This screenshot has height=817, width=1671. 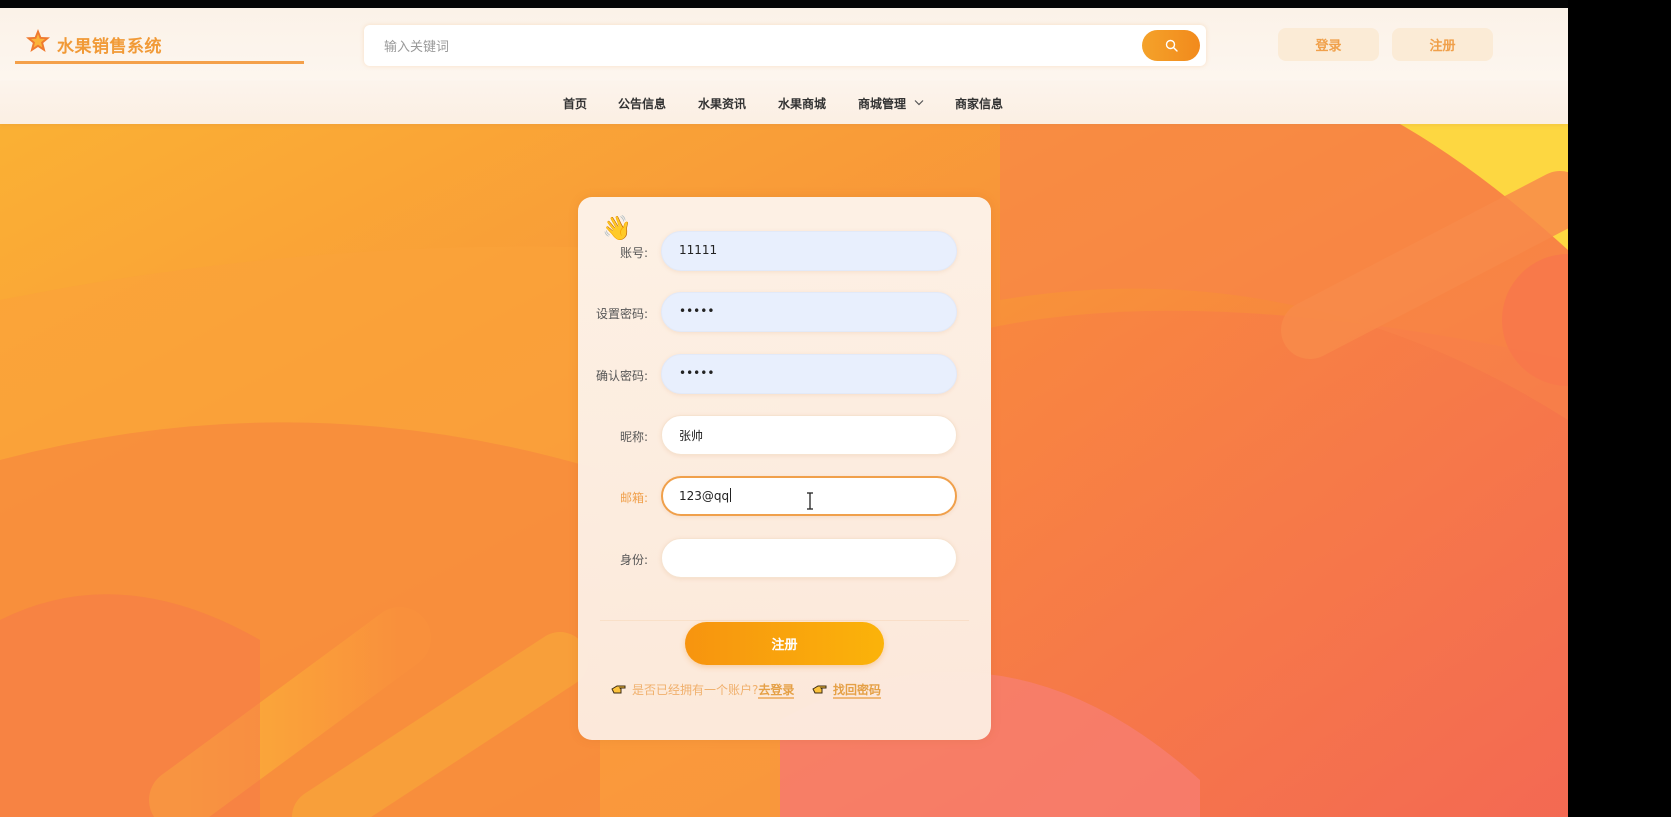 I want to click on form-footer-links: 是否已经拥有一个账户?去登录 找回密码, so click(x=791, y=690).